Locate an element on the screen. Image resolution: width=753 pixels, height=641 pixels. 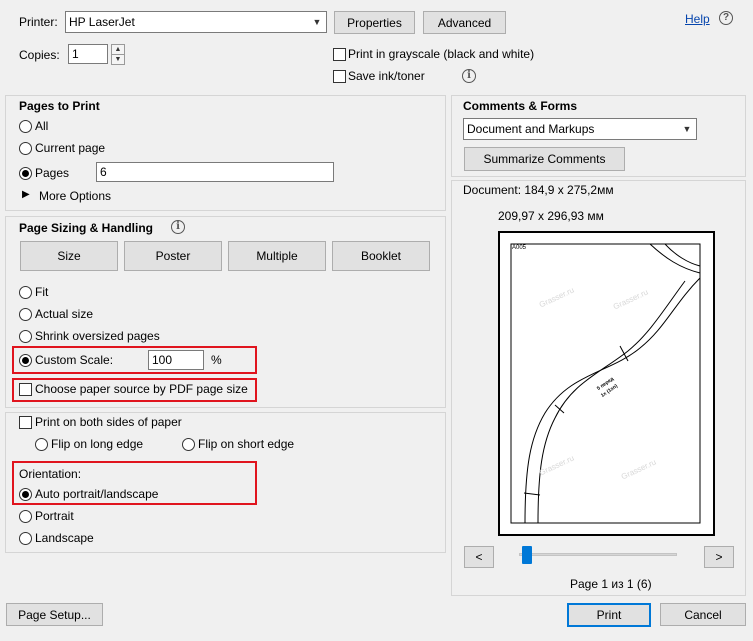
copies-decrement-icon: ▼ is located at coordinates (118, 59).